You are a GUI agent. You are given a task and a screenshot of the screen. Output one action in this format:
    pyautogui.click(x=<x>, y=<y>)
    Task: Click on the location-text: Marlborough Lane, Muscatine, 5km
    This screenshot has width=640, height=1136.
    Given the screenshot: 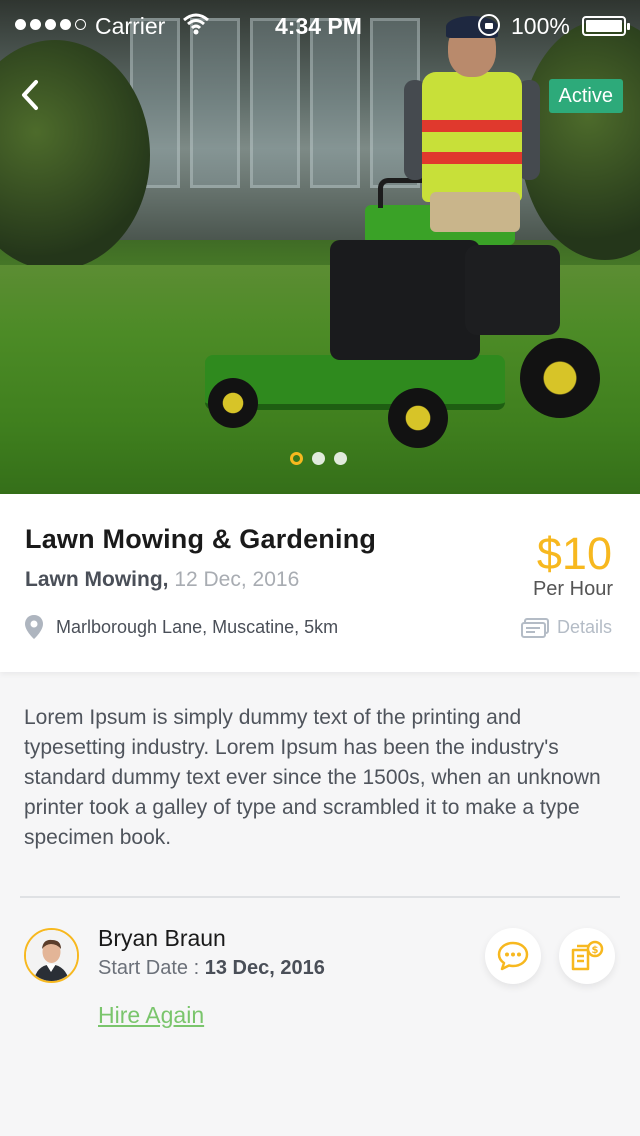 What is the action you would take?
    pyautogui.click(x=197, y=626)
    